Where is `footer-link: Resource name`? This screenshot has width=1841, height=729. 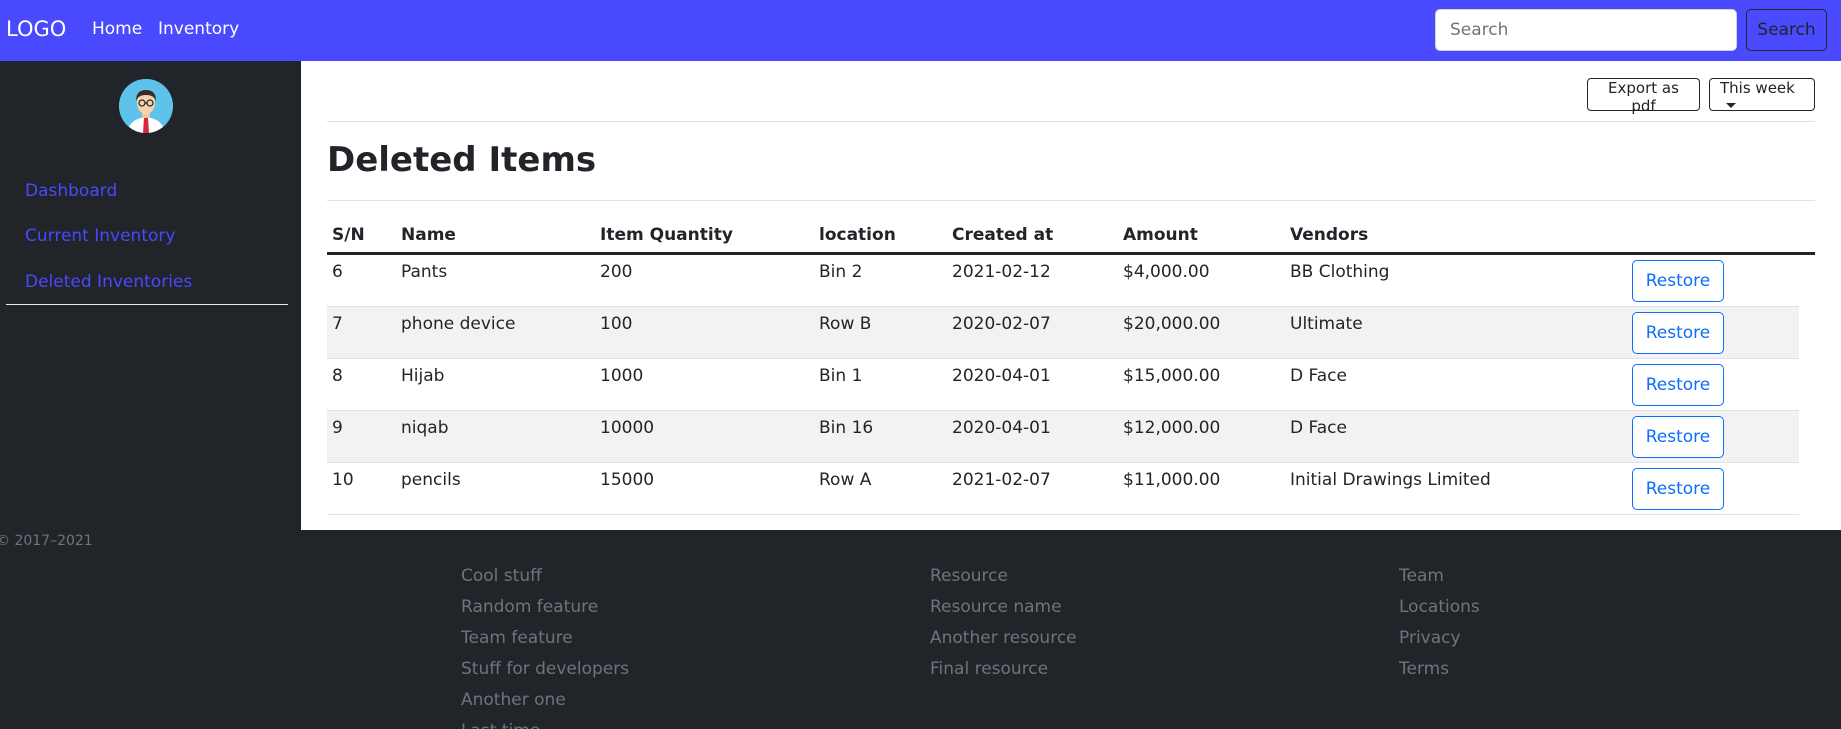
footer-link: Resource name is located at coordinates (1003, 612).